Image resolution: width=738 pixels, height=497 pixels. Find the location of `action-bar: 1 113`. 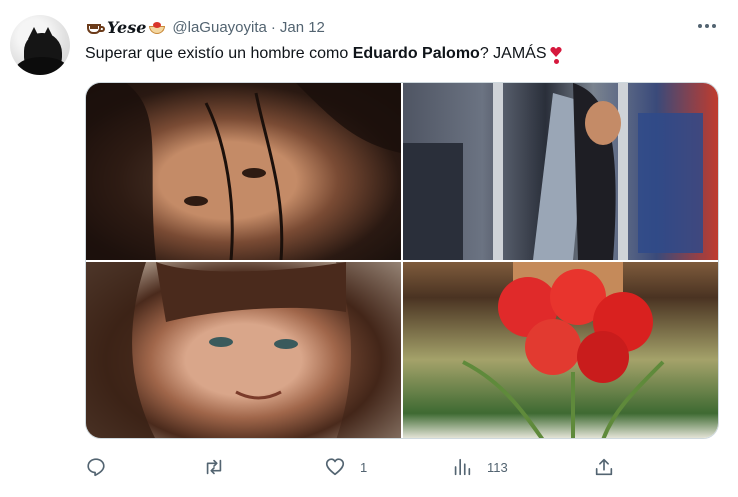

action-bar: 1 113 is located at coordinates (355, 467).